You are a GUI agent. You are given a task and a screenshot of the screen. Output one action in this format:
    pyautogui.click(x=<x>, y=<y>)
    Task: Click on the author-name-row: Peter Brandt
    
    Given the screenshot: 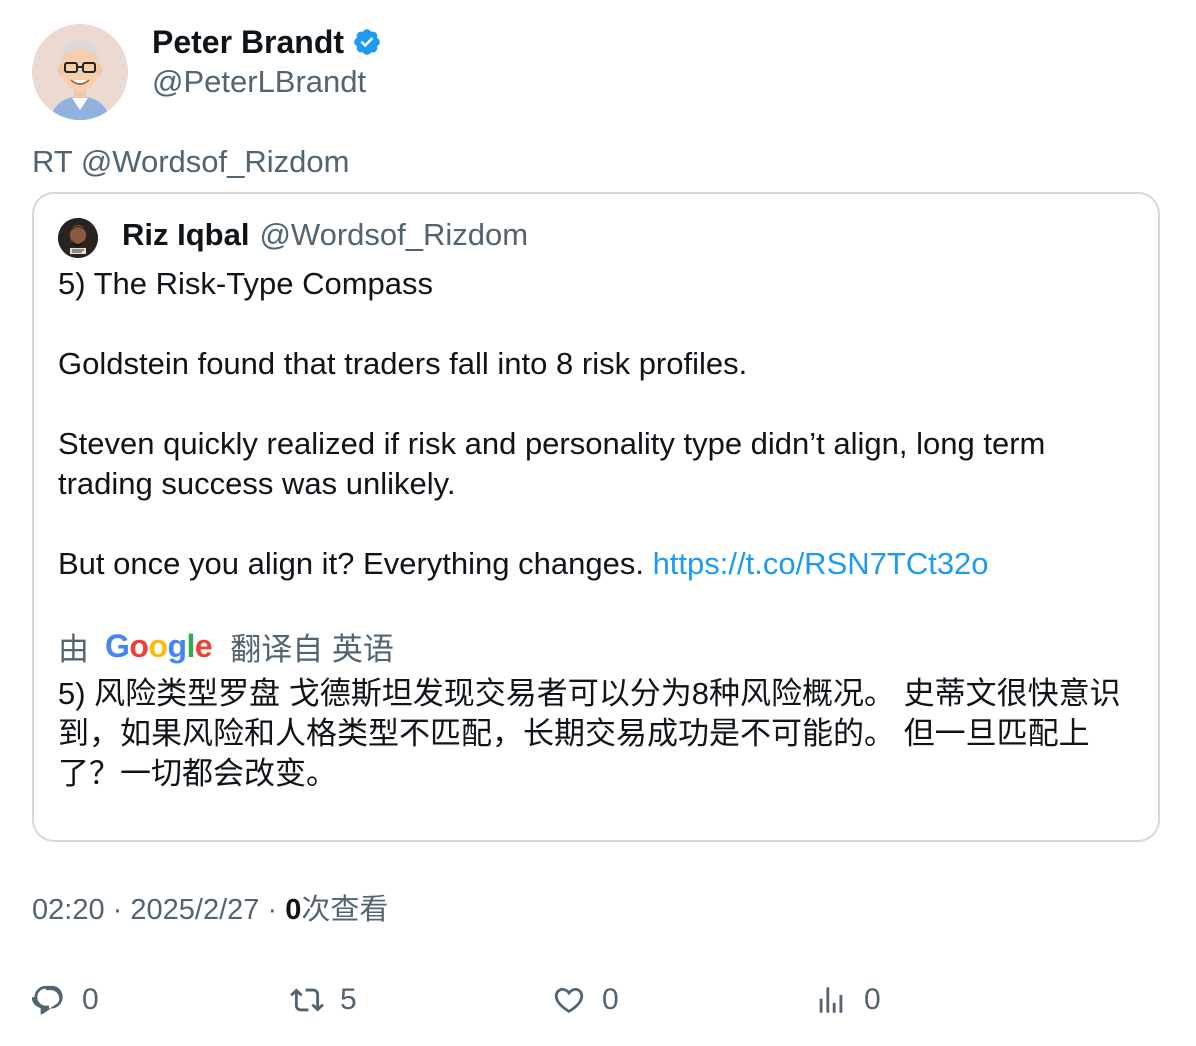 What is the action you would take?
    pyautogui.click(x=267, y=42)
    